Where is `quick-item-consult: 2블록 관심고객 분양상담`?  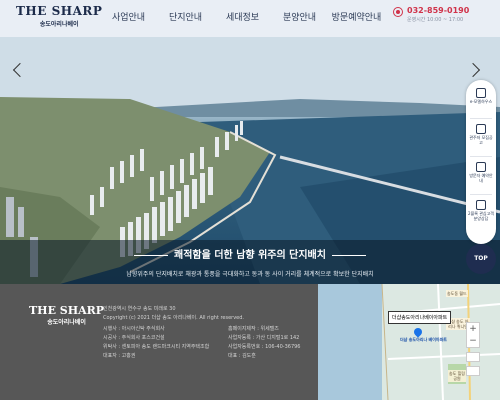
quick-item-consult: 2블록 관심고객 분양상담 is located at coordinates (481, 210).